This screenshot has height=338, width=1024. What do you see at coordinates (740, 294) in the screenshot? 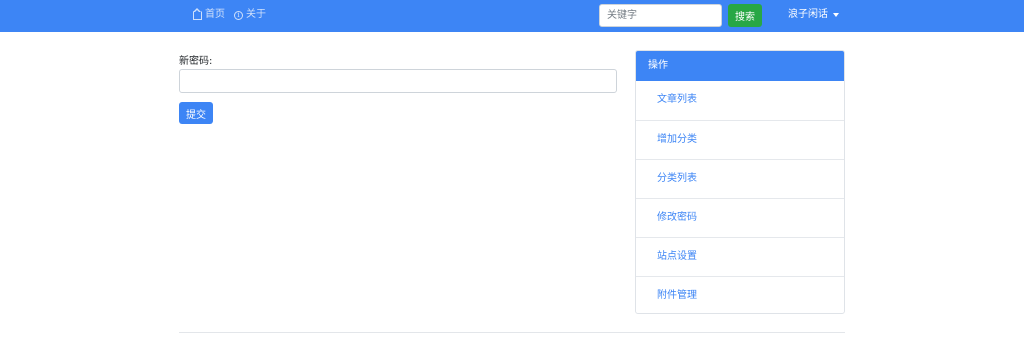
I see `sidebar-item-attachment-management: 附件管理` at bounding box center [740, 294].